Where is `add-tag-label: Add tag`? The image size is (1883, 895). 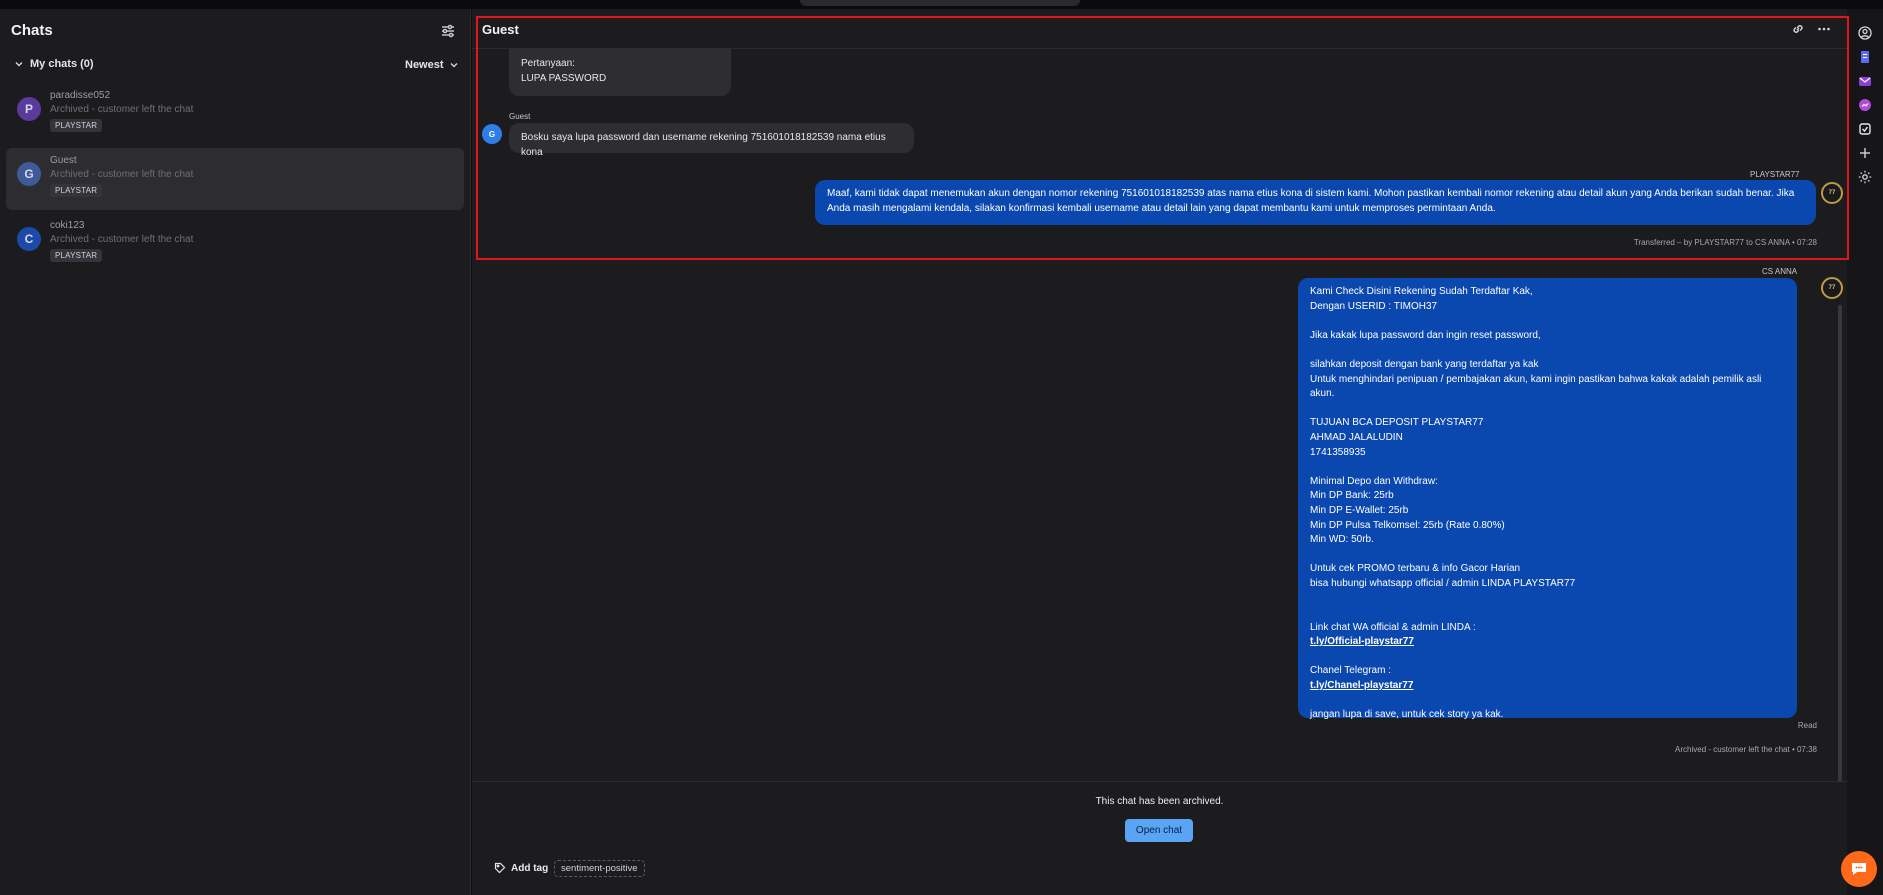
add-tag-label: Add tag is located at coordinates (530, 868).